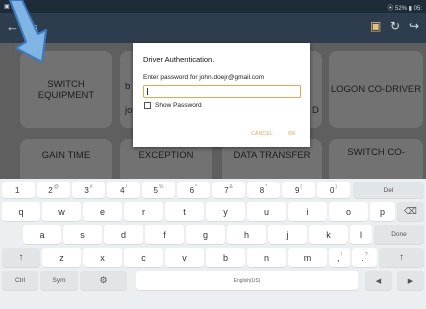  Describe the element at coordinates (129, 110) in the screenshot. I see `tile-partial-jo: jo` at that location.